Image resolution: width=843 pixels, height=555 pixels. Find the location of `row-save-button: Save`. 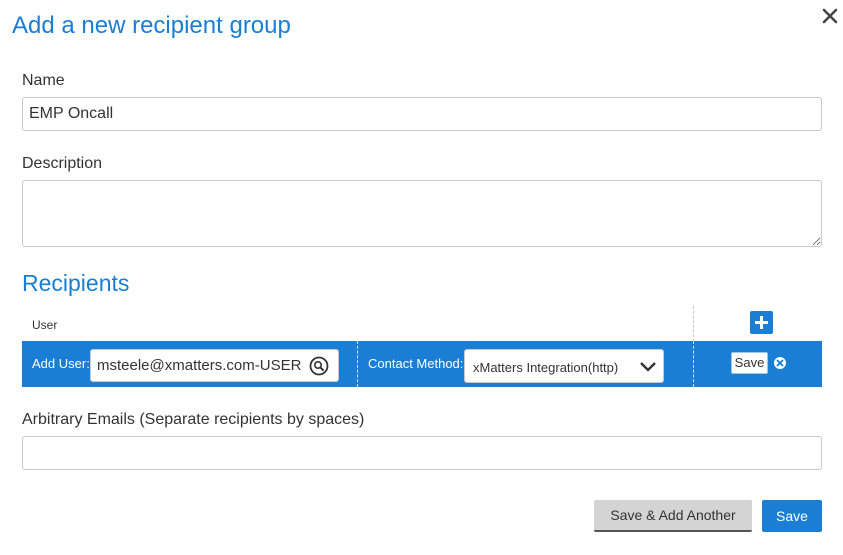

row-save-button: Save is located at coordinates (749, 363).